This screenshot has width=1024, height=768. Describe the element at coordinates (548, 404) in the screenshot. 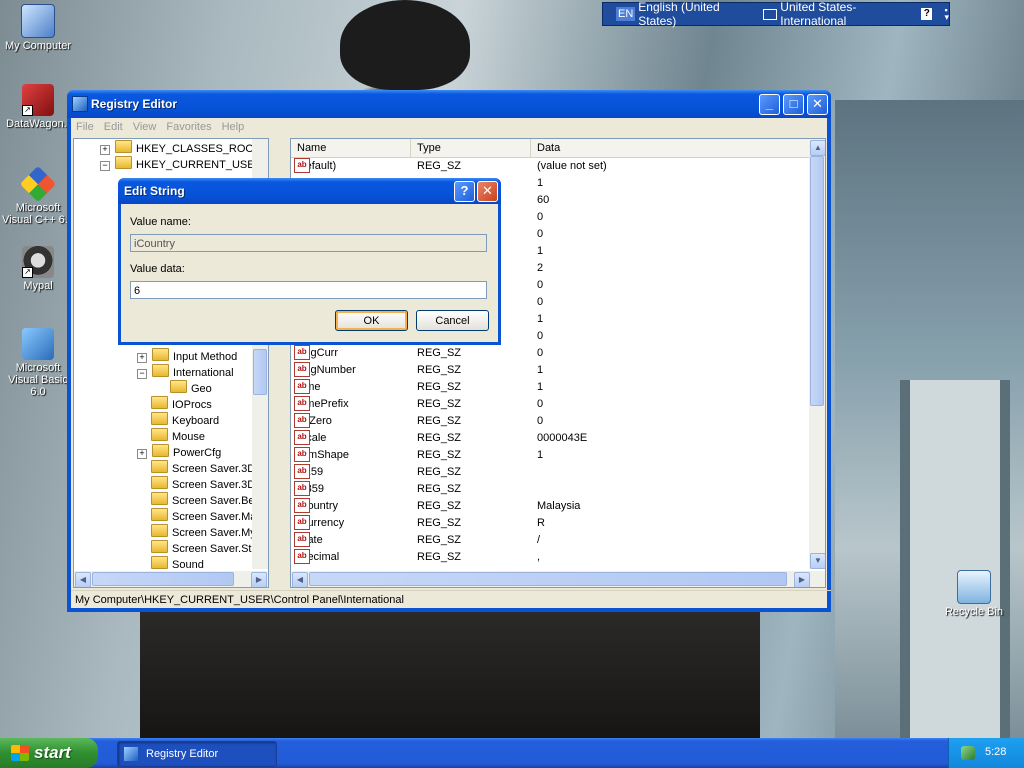

I see `table-row: ab iTimePrefix REG_SZ 0` at that location.